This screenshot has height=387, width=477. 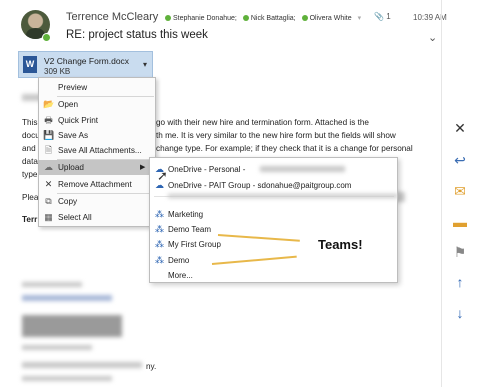 What do you see at coordinates (57, 71) in the screenshot?
I see `attachment-size: 309 KB` at bounding box center [57, 71].